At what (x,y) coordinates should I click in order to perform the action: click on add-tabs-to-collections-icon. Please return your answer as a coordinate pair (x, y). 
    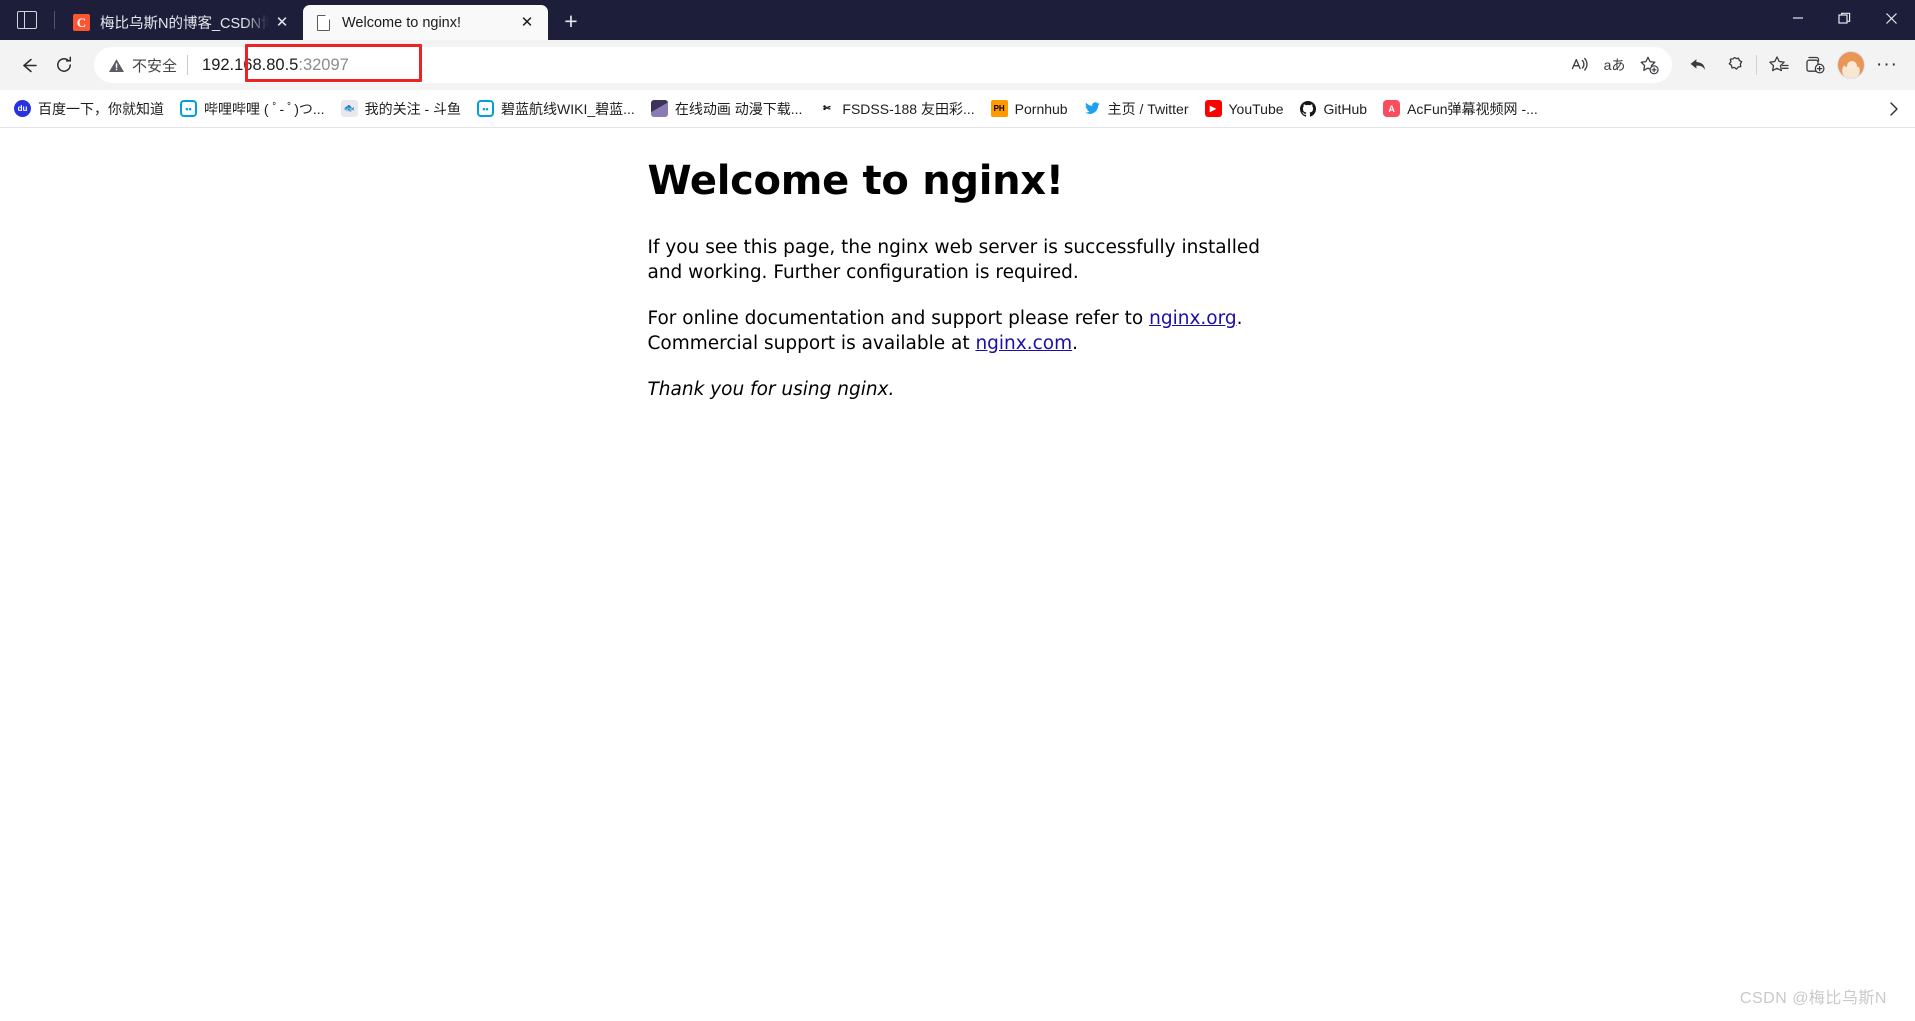
    Looking at the image, I should click on (1815, 65).